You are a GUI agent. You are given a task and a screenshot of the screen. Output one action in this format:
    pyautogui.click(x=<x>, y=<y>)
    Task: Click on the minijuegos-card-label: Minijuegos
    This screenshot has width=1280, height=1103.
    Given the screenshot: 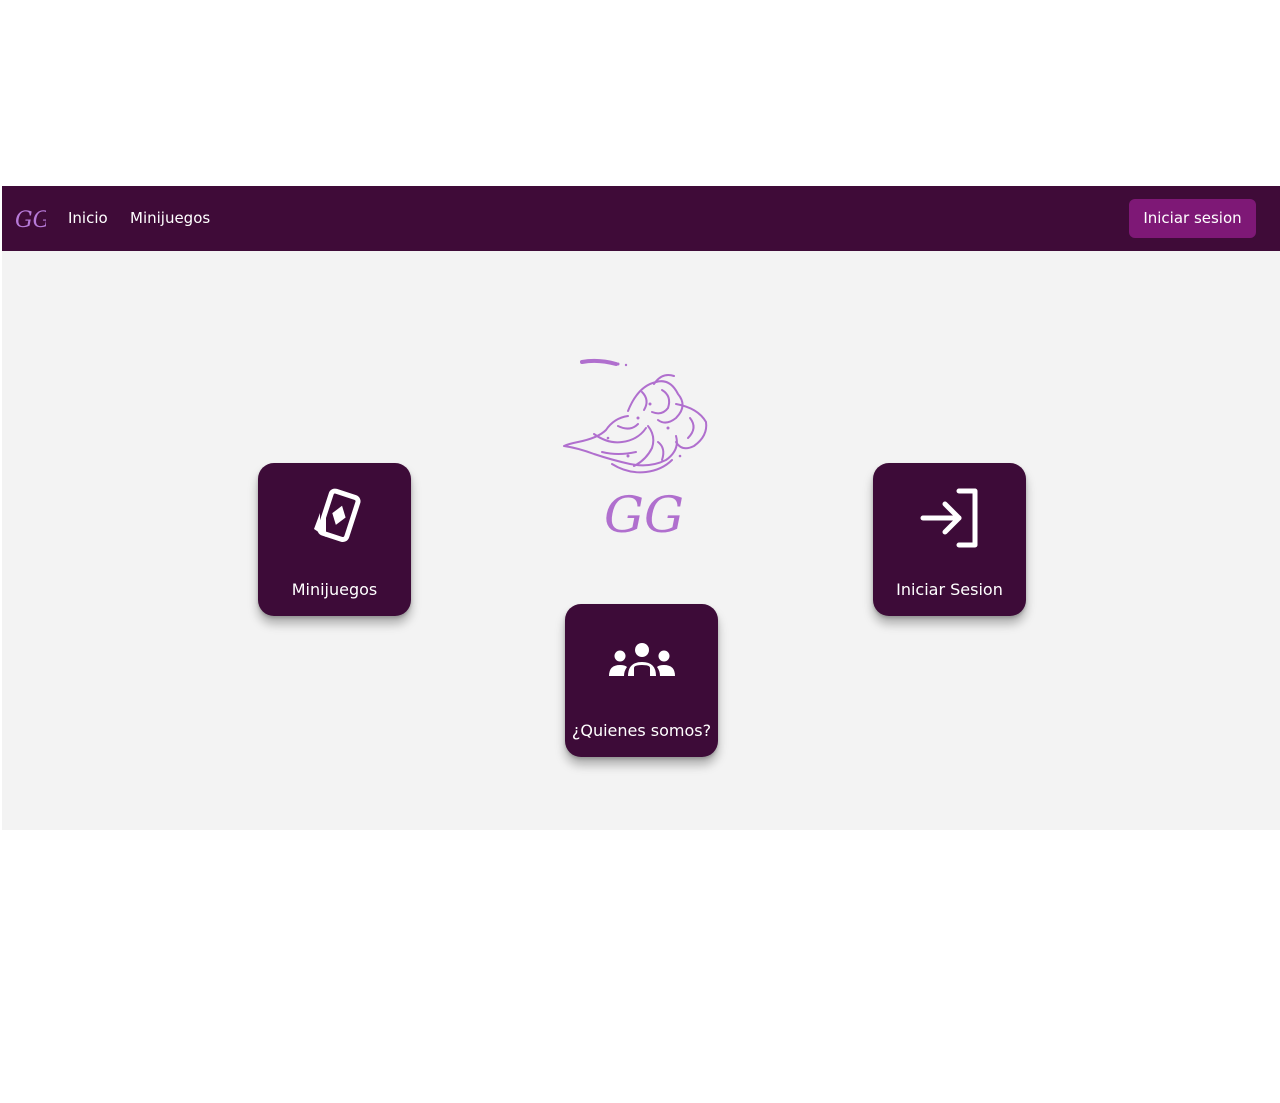 What is the action you would take?
    pyautogui.click(x=334, y=589)
    